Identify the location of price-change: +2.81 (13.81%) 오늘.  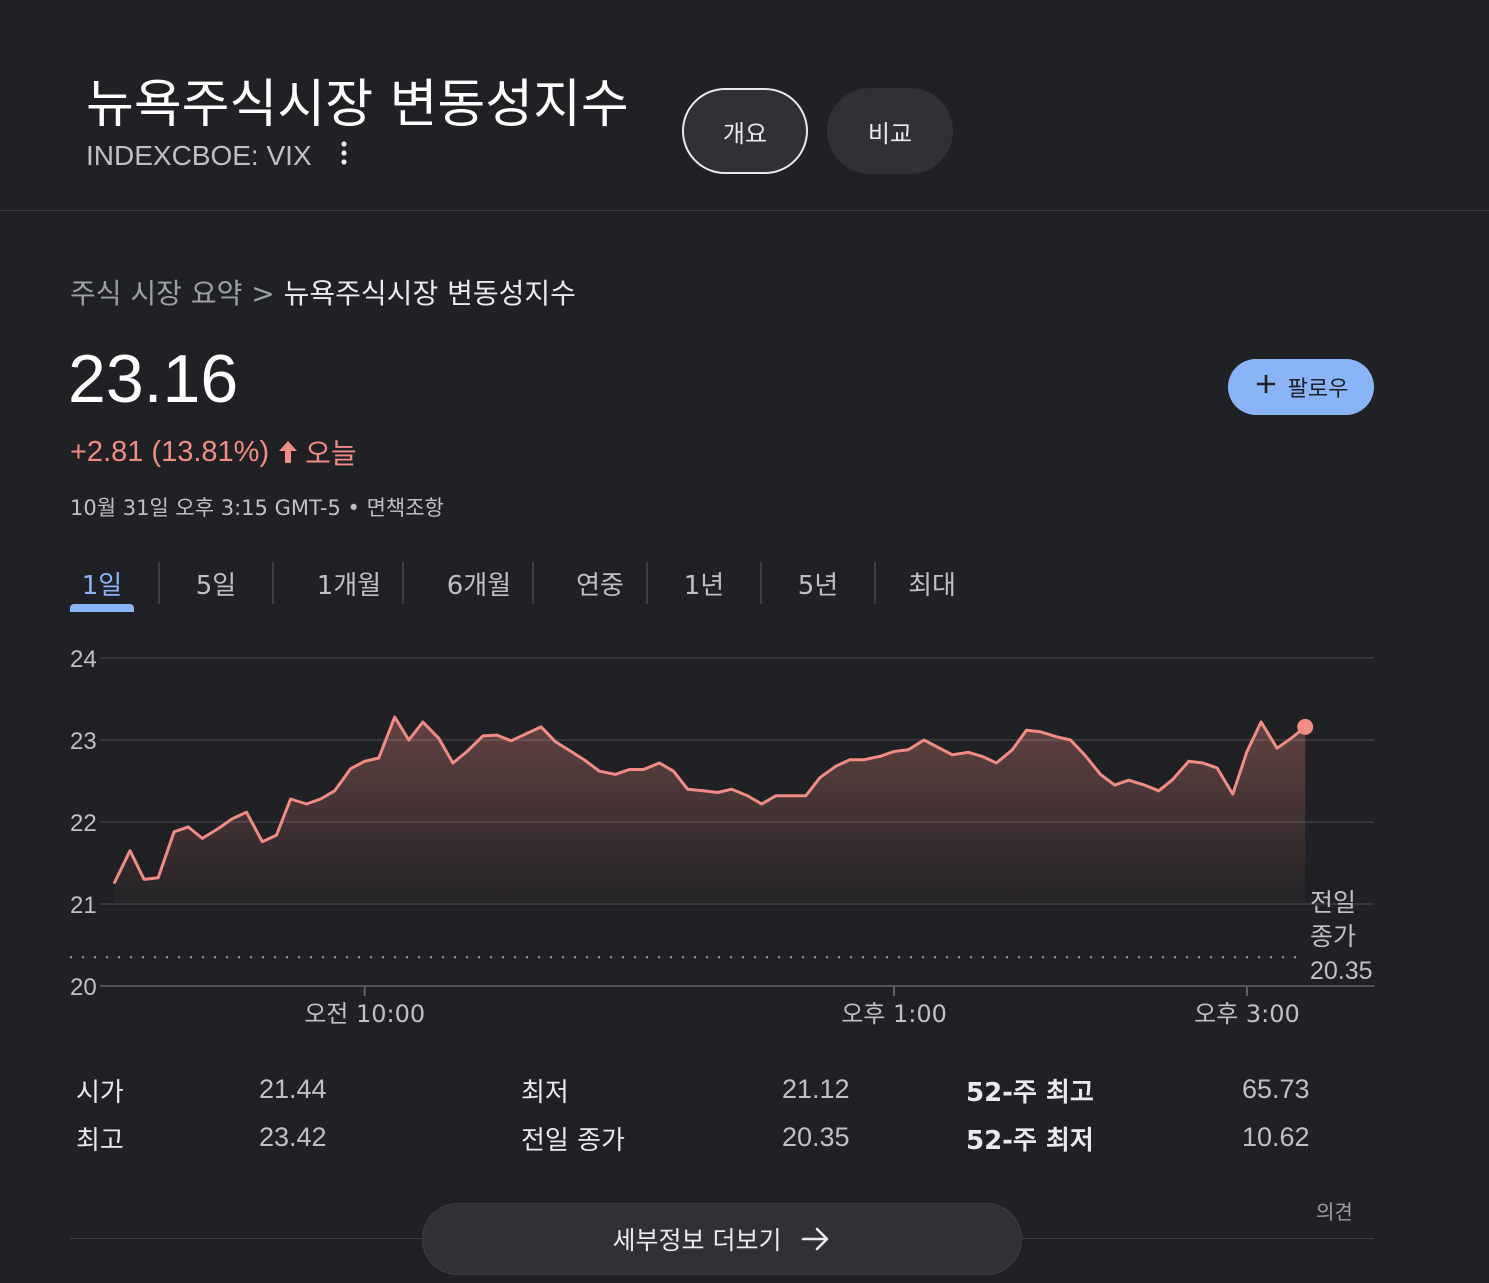
(213, 452).